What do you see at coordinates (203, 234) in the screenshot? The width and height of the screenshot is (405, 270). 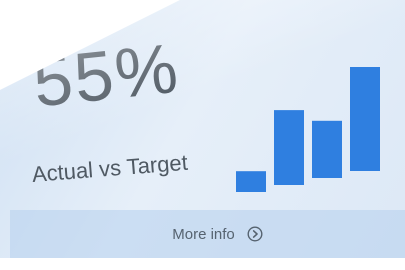 I see `more-info-label: More info` at bounding box center [203, 234].